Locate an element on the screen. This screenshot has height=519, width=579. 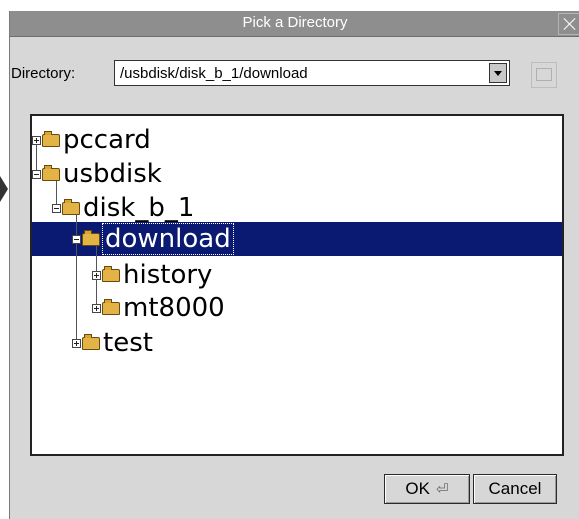
tree-item-history: history is located at coordinates (152, 275).